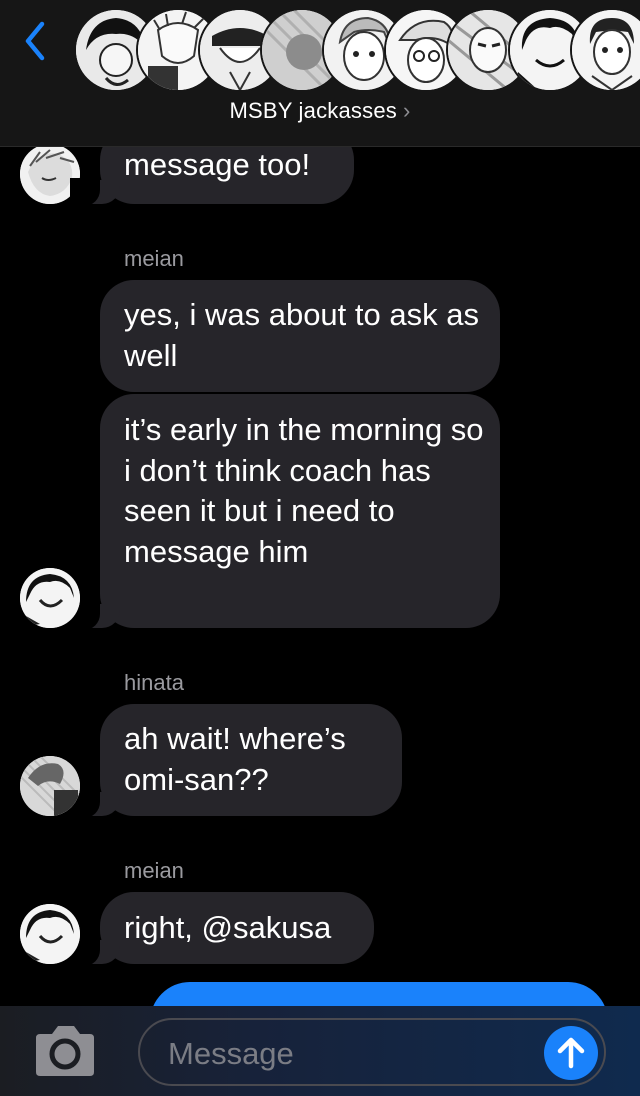 The height and width of the screenshot is (1096, 640). I want to click on back-button, so click(35, 41).